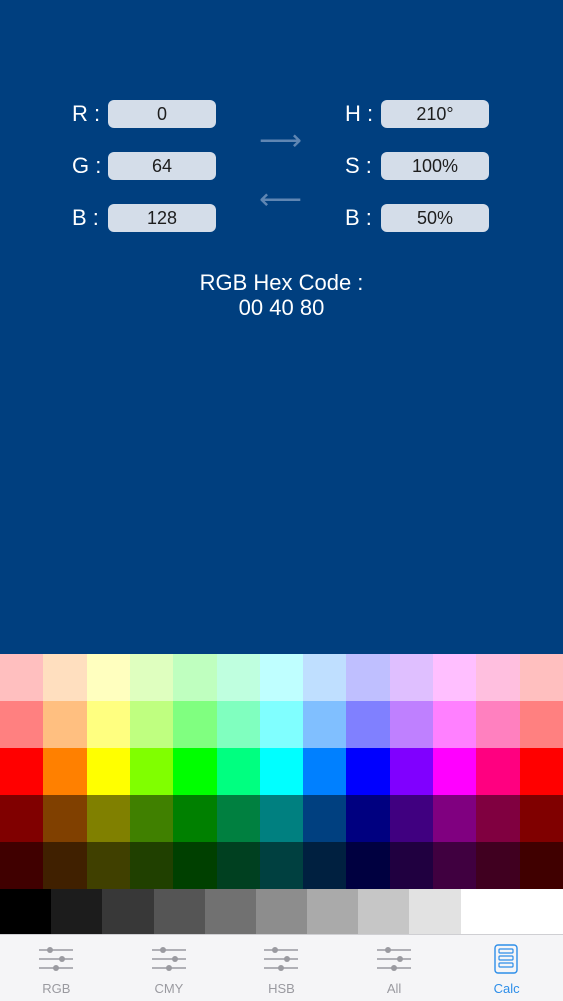 Image resolution: width=563 pixels, height=1001 pixels. Describe the element at coordinates (281, 282) in the screenshot. I see `hex-code-title: RGB Hex Code :` at that location.